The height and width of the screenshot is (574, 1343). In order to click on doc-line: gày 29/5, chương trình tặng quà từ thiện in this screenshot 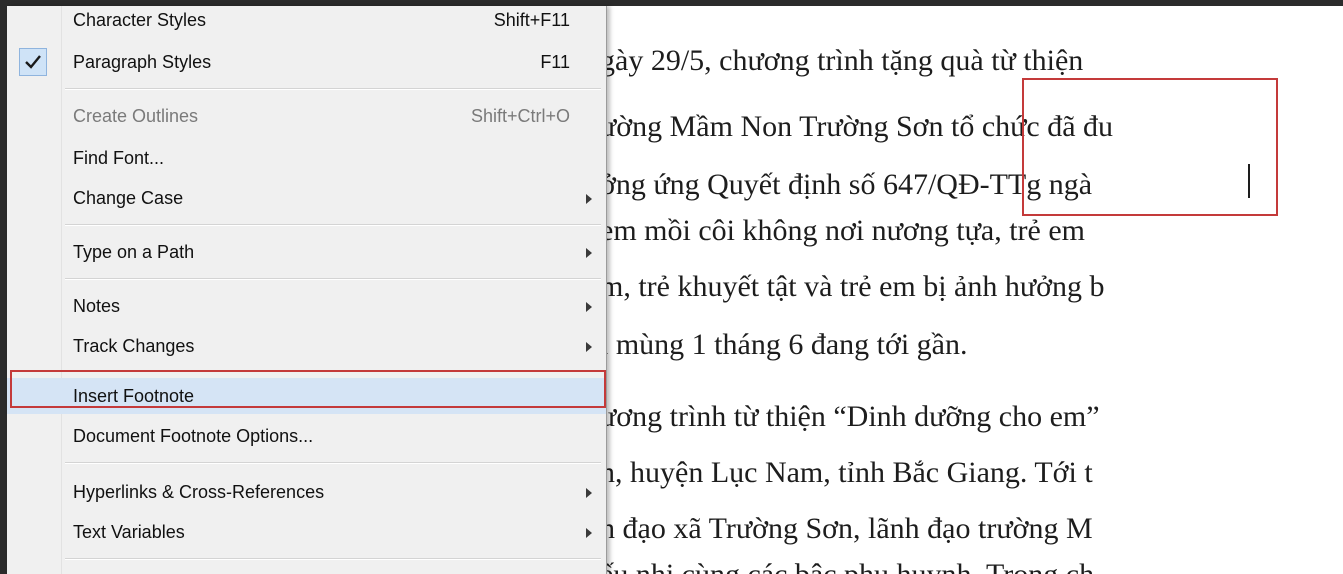, I will do `click(842, 60)`.